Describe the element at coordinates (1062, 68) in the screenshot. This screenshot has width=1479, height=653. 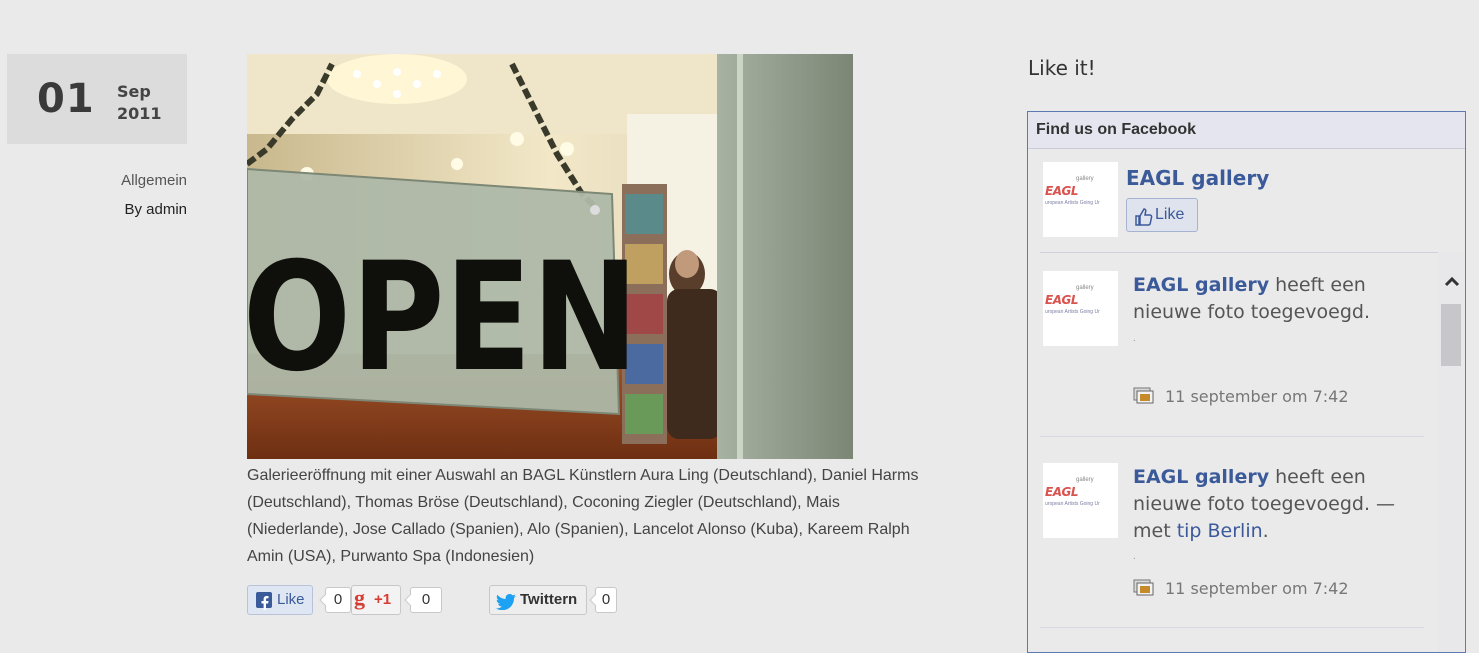
I see `sidebar-like-heading: Like it!` at that location.